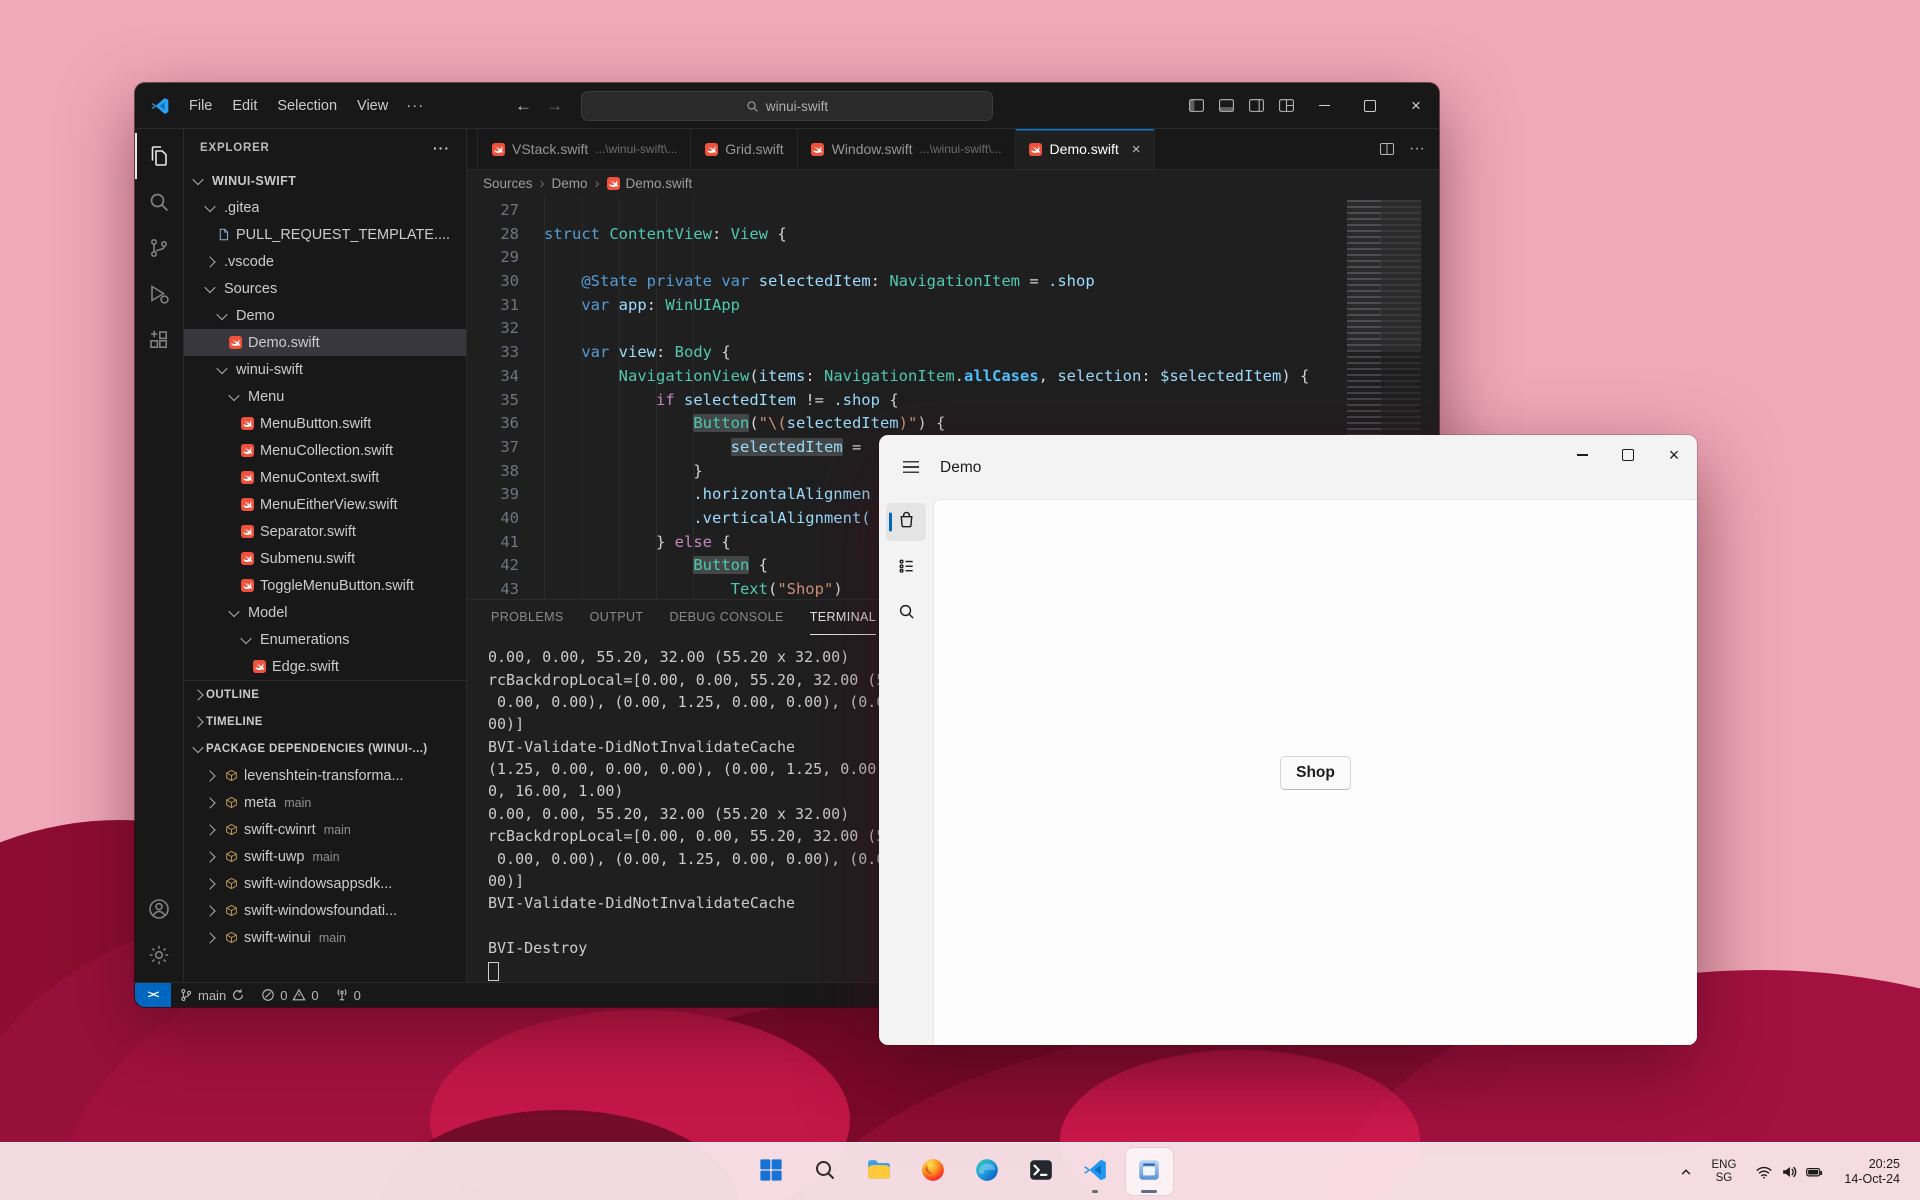 The height and width of the screenshot is (1200, 1920). Describe the element at coordinates (1041, 1171) in the screenshot. I see `taskbar-terminal-button` at that location.